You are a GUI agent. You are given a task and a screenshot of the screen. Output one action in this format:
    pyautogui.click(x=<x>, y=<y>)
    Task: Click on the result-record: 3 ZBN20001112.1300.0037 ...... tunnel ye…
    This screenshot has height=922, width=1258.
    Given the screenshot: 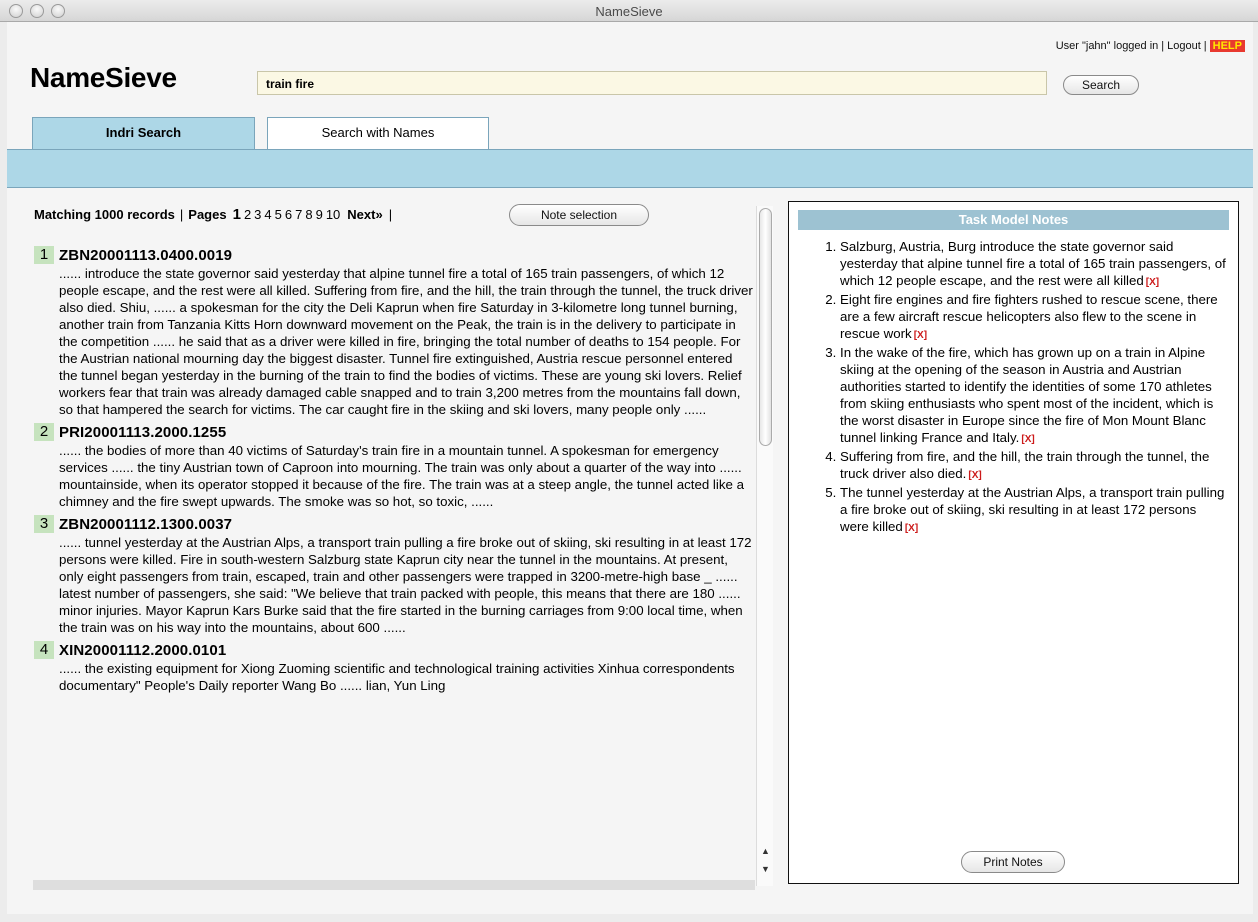 What is the action you would take?
    pyautogui.click(x=394, y=575)
    